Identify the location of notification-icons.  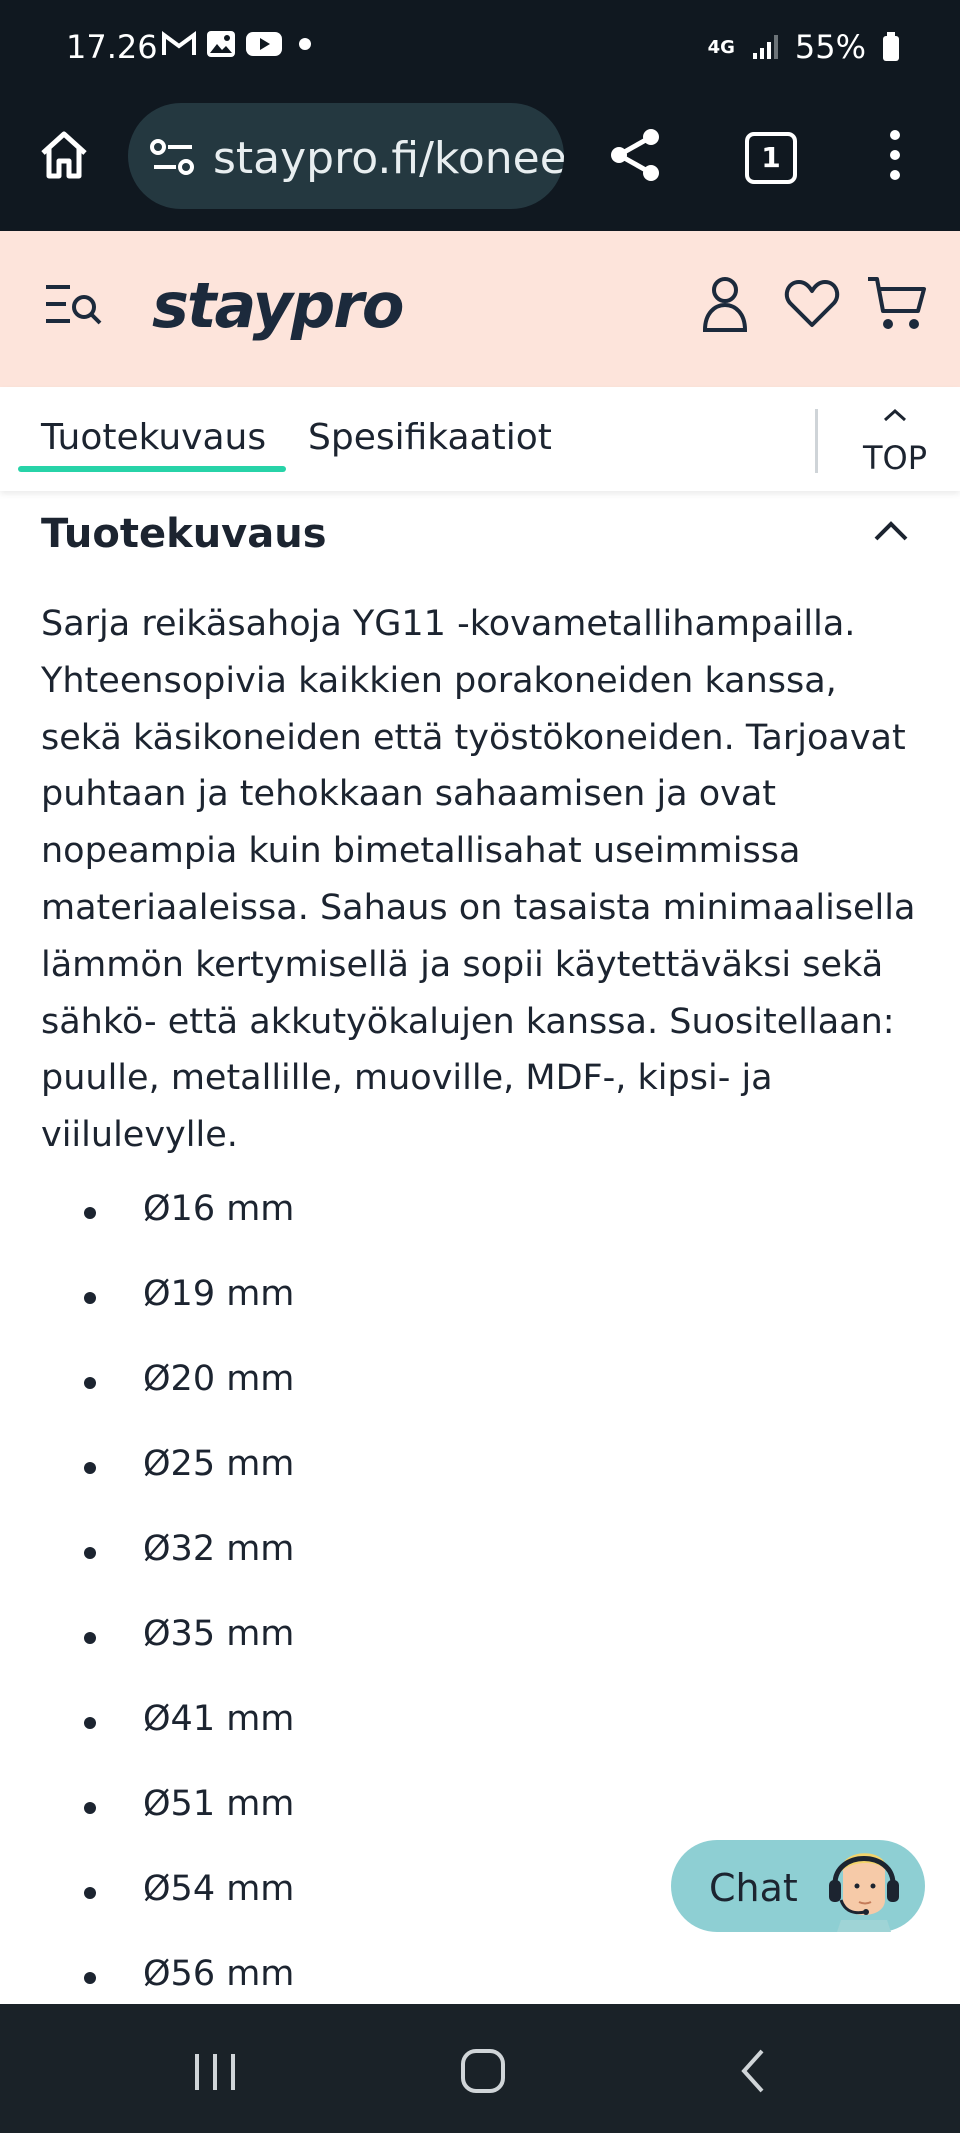
(240, 44).